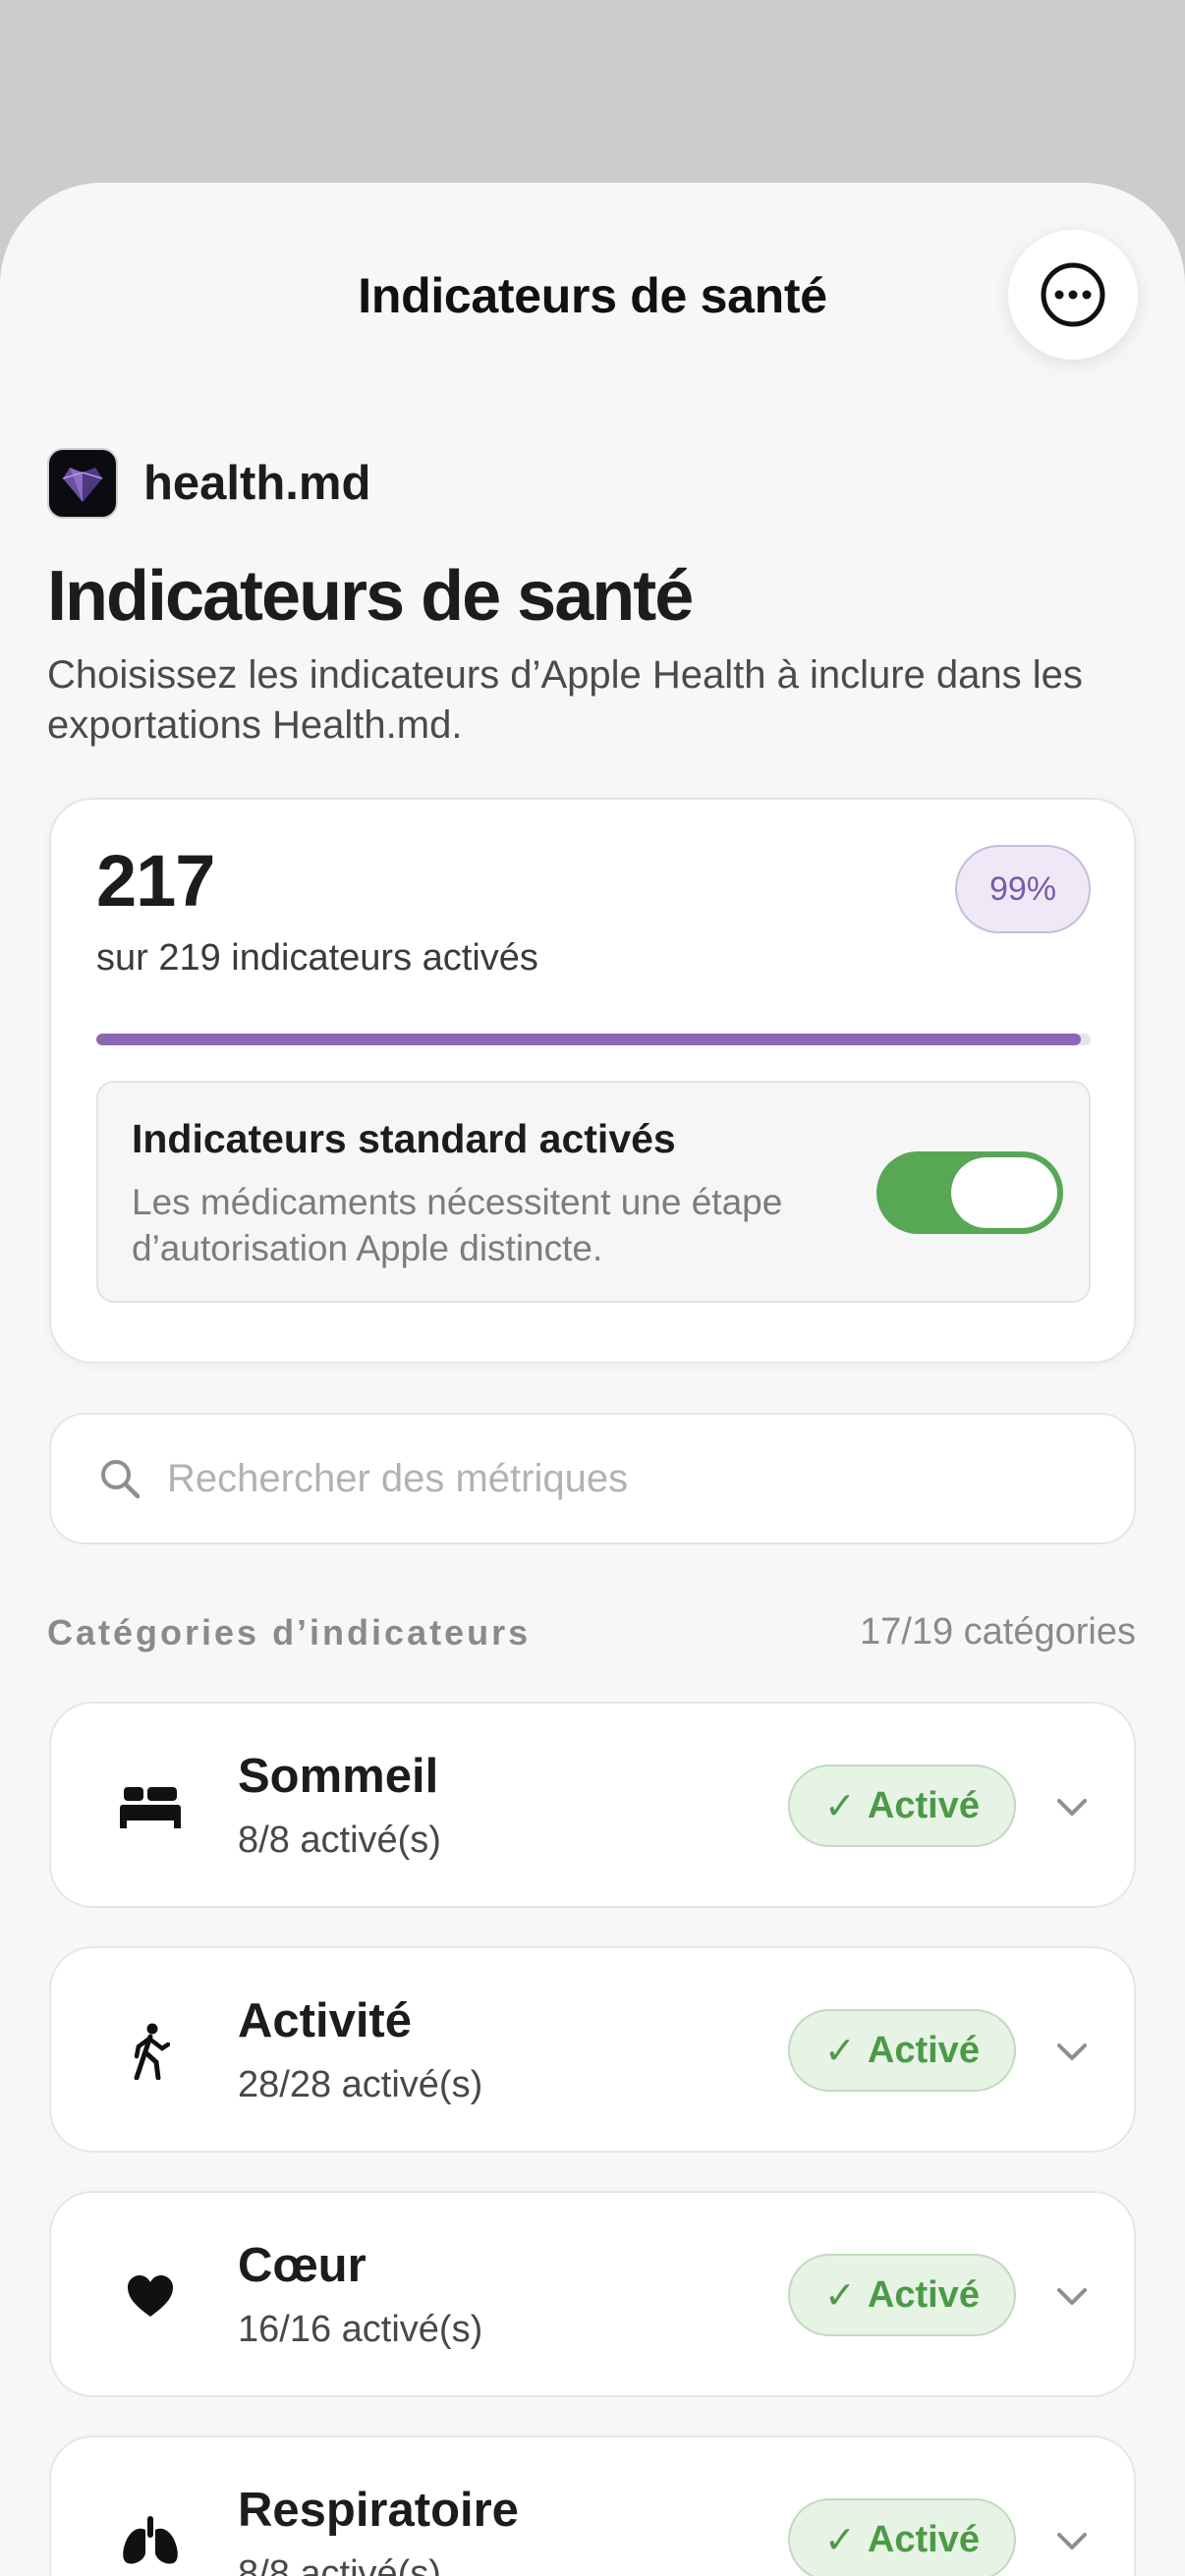 This screenshot has width=1185, height=2576. I want to click on enabled-count-label: sur 219 indicateurs activés, so click(317, 958).